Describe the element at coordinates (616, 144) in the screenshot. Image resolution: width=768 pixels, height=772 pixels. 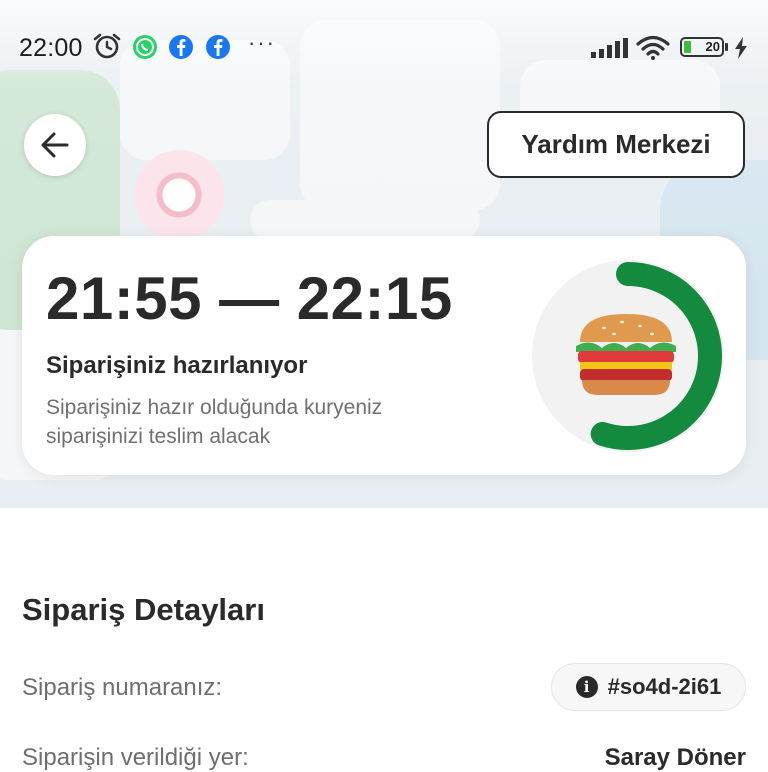
I see `help-center-button: Yardım Merkezi` at that location.